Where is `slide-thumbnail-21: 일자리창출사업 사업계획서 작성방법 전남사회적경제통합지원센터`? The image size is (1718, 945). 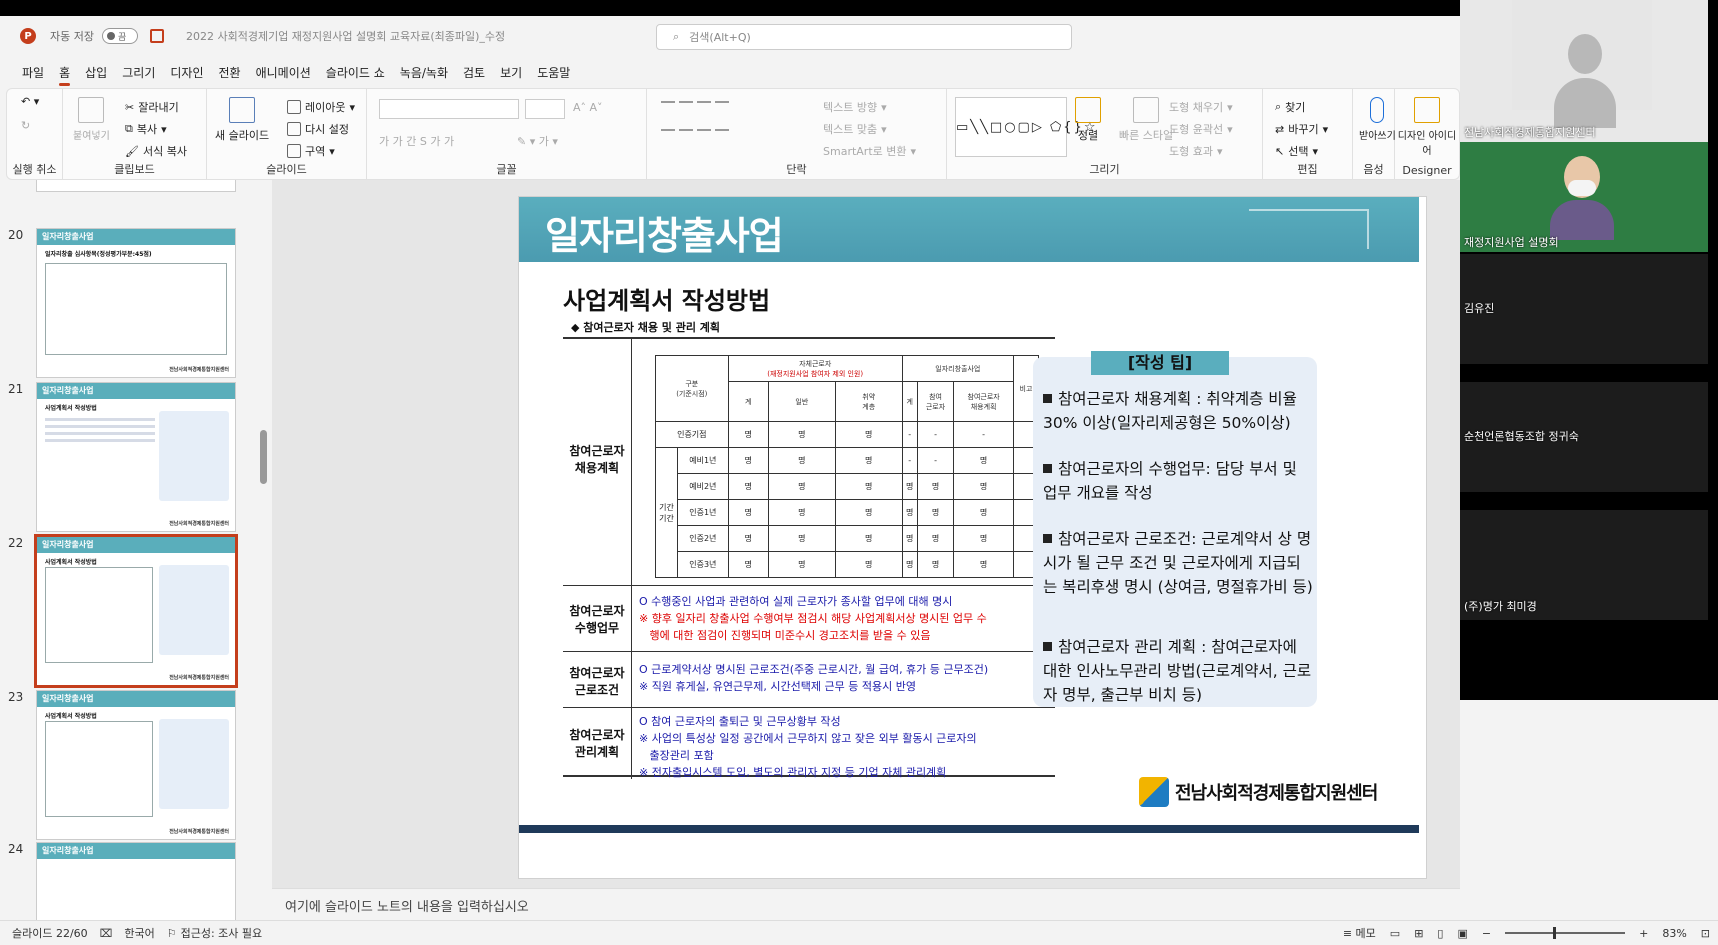
slide-thumbnail-21: 일자리창출사업 사업계획서 작성방법 전남사회적경제통합지원센터 is located at coordinates (136, 457).